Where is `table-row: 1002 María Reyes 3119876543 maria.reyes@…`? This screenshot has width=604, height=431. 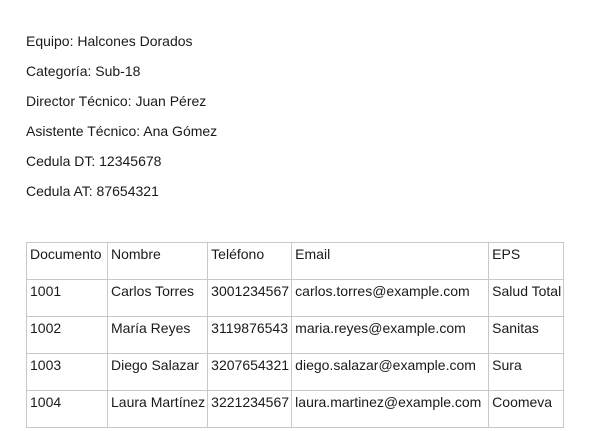
table-row: 1002 María Reyes 3119876543 maria.reyes@… is located at coordinates (295, 335).